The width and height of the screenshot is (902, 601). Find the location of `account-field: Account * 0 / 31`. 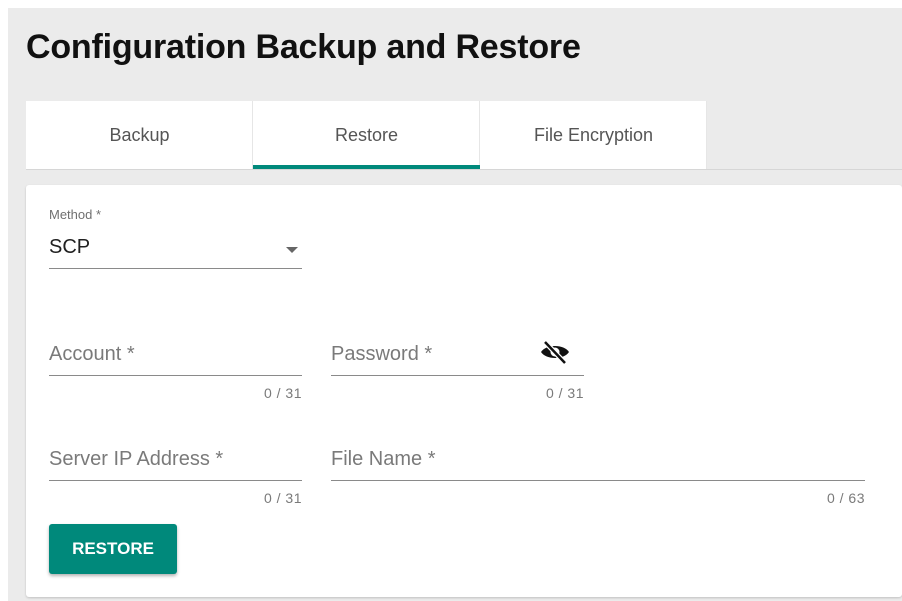

account-field: Account * 0 / 31 is located at coordinates (175, 368).